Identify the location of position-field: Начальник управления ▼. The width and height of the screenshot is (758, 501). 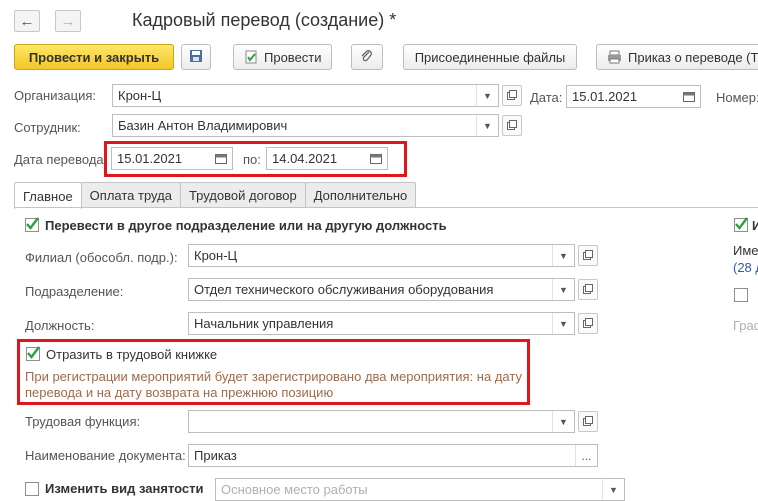
(381, 323).